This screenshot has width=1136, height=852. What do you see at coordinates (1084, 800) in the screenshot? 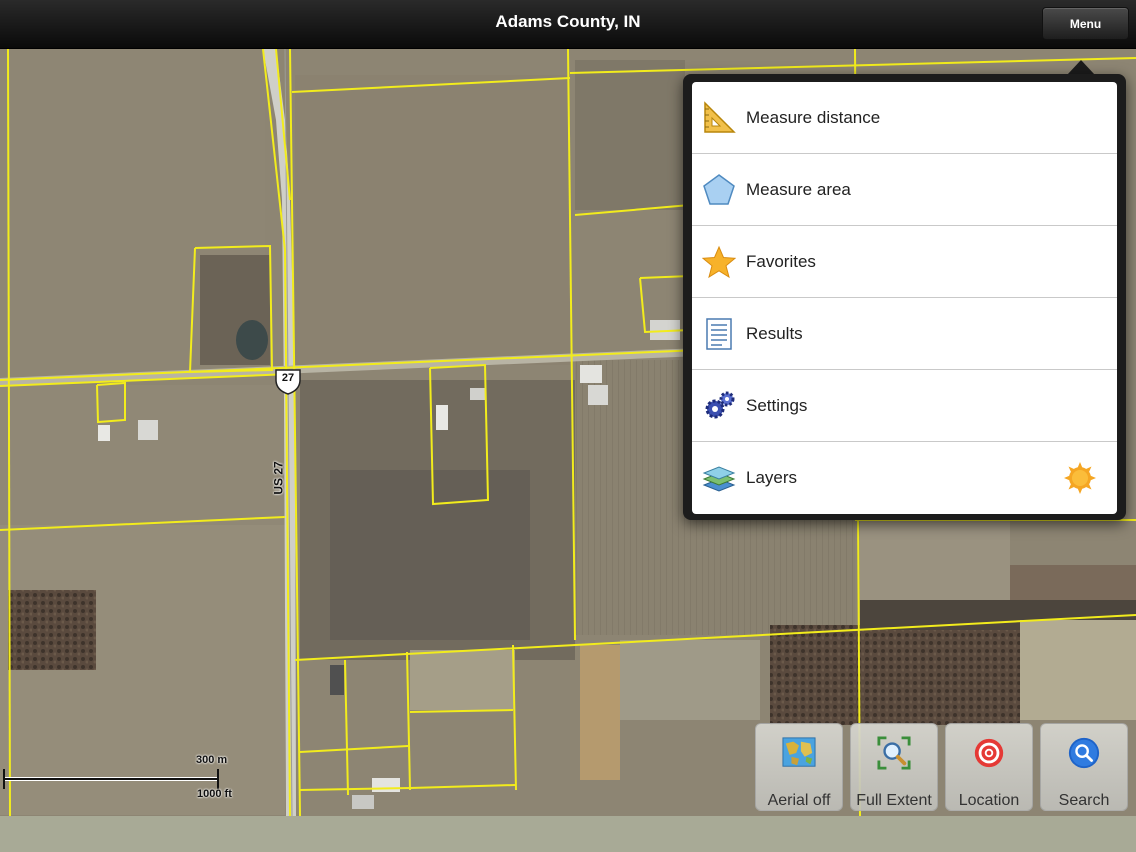
I see `search-label: Search` at bounding box center [1084, 800].